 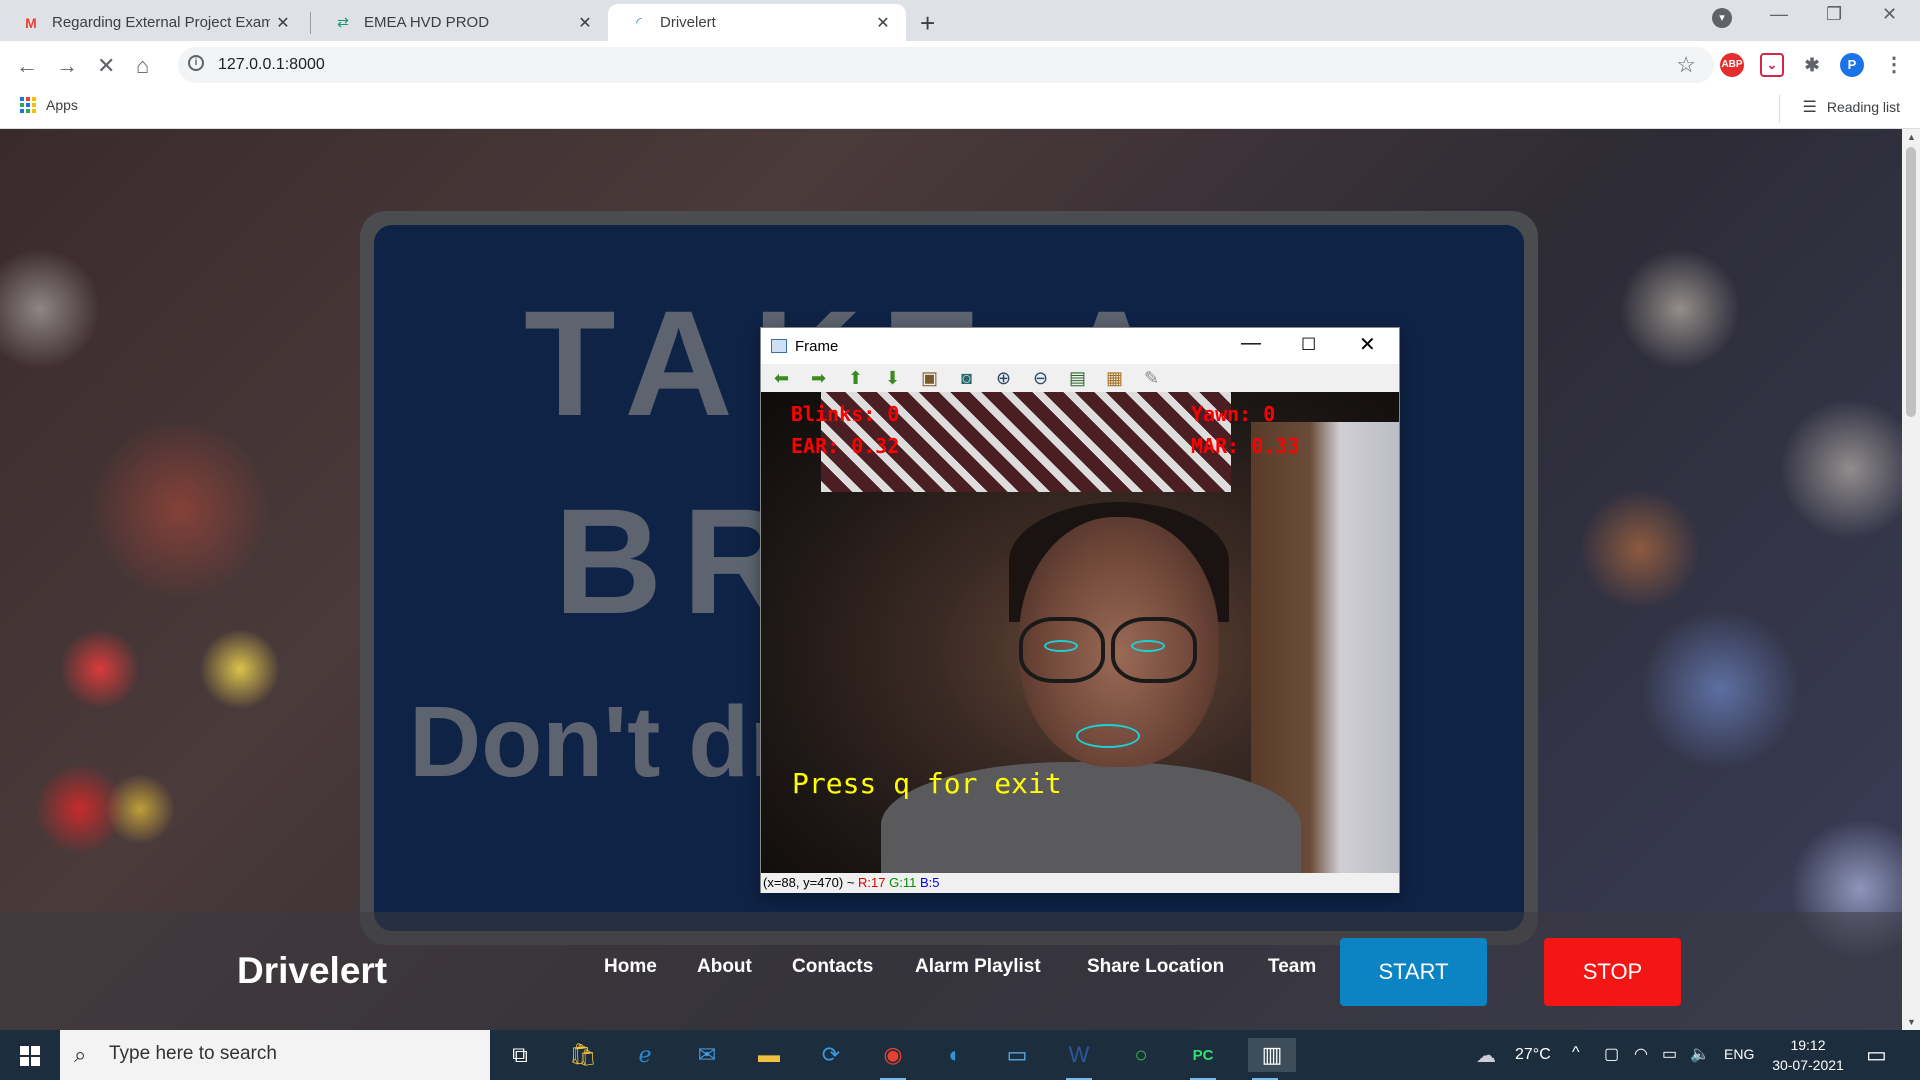 What do you see at coordinates (1155, 967) in the screenshot?
I see `nav-share-location: Share Location` at bounding box center [1155, 967].